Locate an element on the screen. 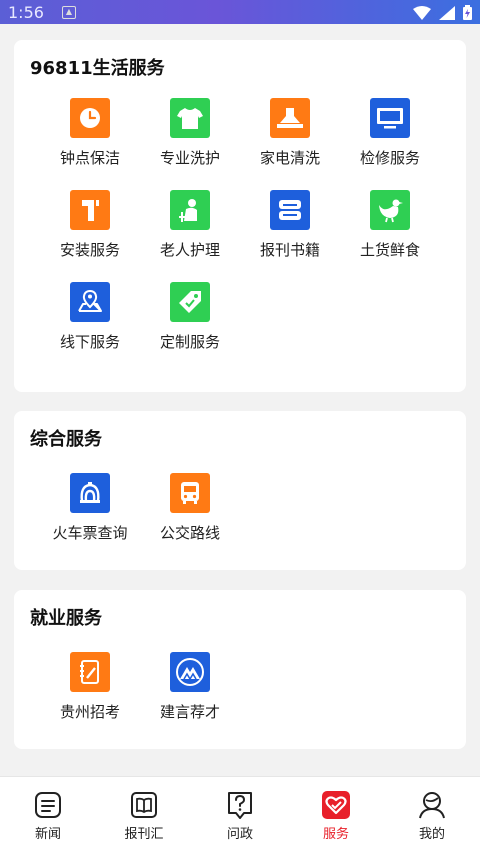 This screenshot has height=853, width=480. service-guizhou-exams: 贵州招考 is located at coordinates (90, 687).